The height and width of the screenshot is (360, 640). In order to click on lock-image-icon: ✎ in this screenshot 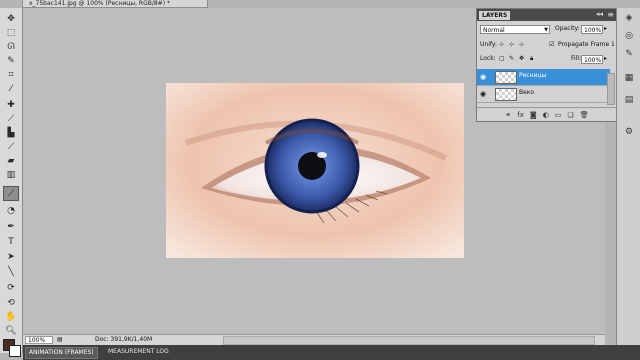, I will do `click(511, 59)`.